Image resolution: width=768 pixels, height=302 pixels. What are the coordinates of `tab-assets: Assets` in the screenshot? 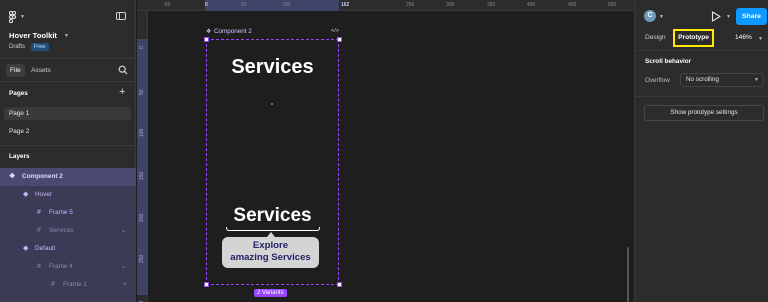 It's located at (41, 70).